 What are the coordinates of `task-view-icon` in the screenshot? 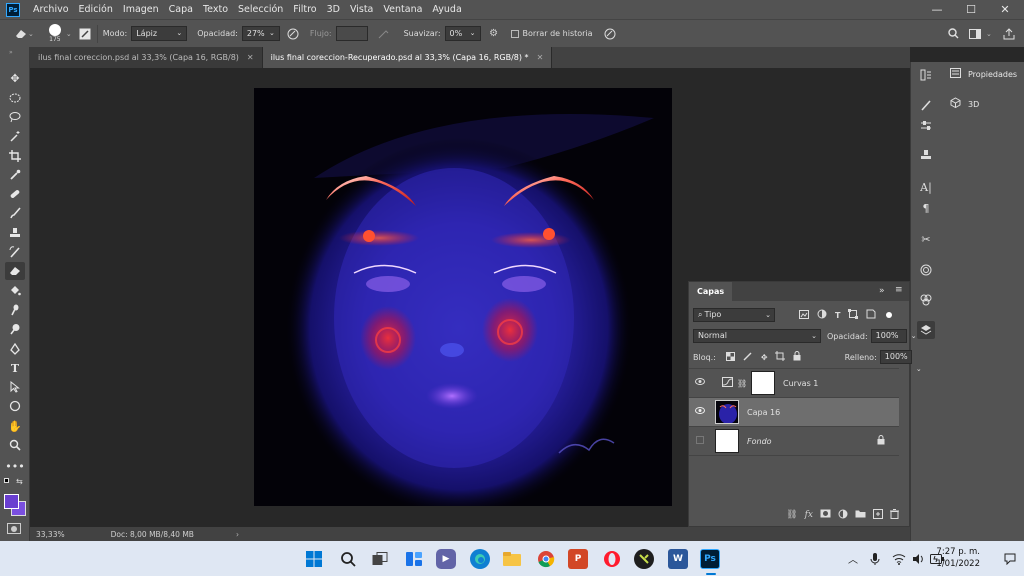 It's located at (380, 559).